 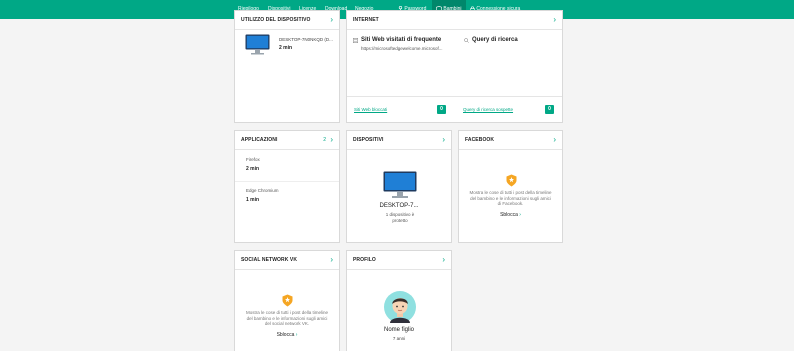 What do you see at coordinates (259, 140) in the screenshot?
I see `applications-title: APPLICAZIONI` at bounding box center [259, 140].